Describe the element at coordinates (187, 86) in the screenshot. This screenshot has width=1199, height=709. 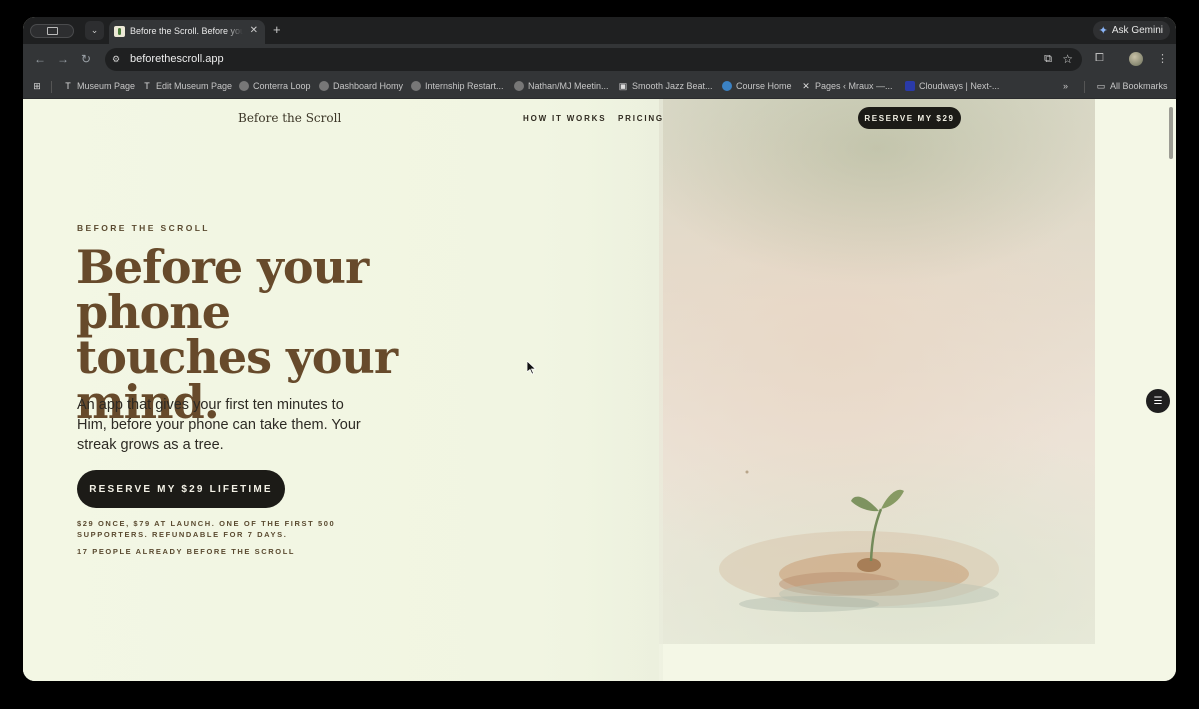
I see `bookmark-item: T Edit Museum Page` at that location.